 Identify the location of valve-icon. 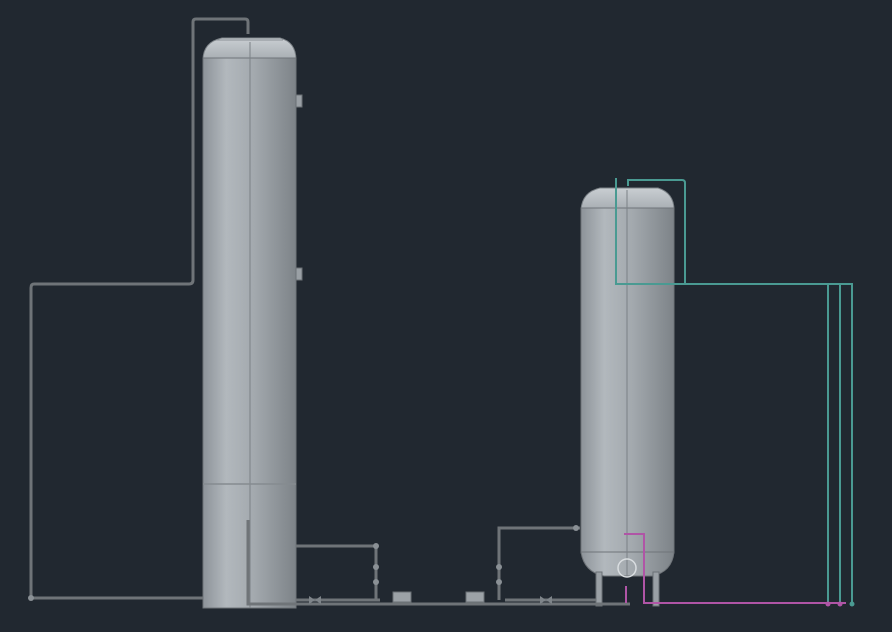
(303, 564).